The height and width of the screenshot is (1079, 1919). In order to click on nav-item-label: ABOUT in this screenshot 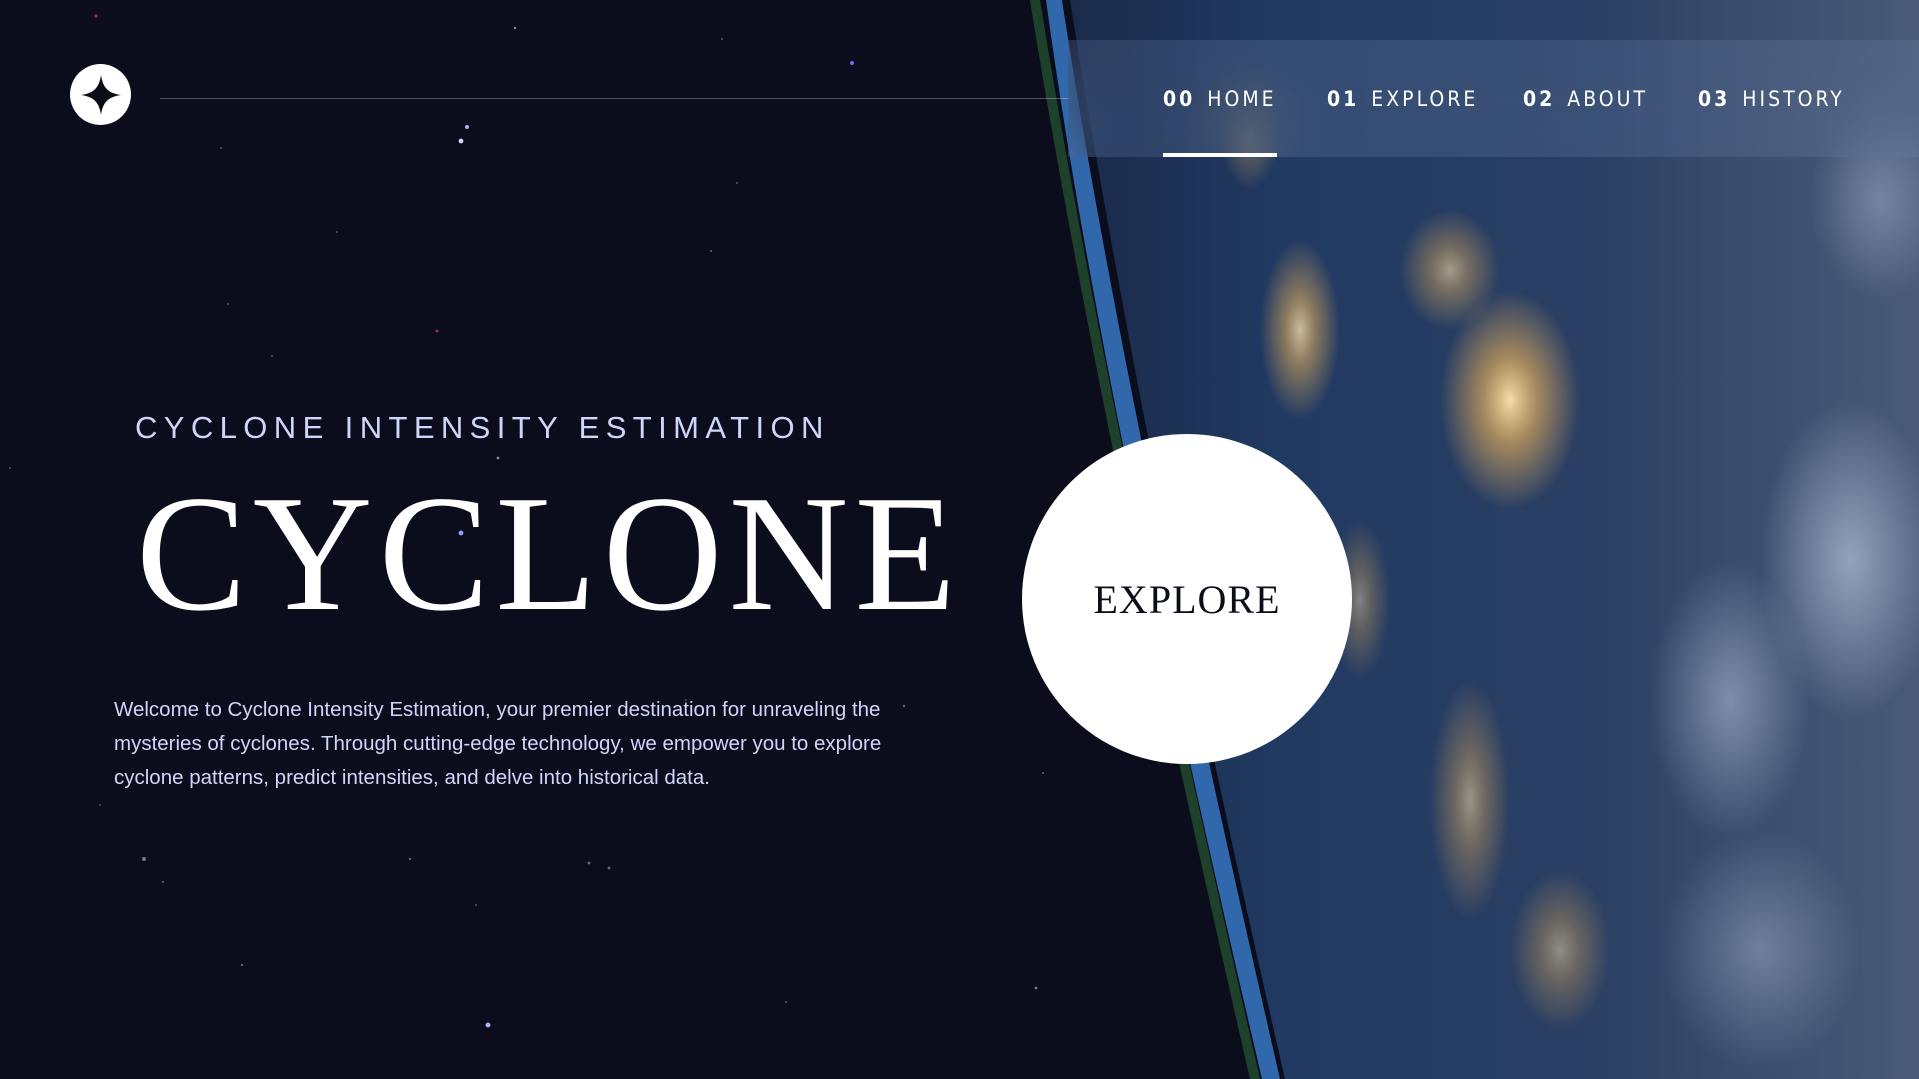, I will do `click(1608, 98)`.